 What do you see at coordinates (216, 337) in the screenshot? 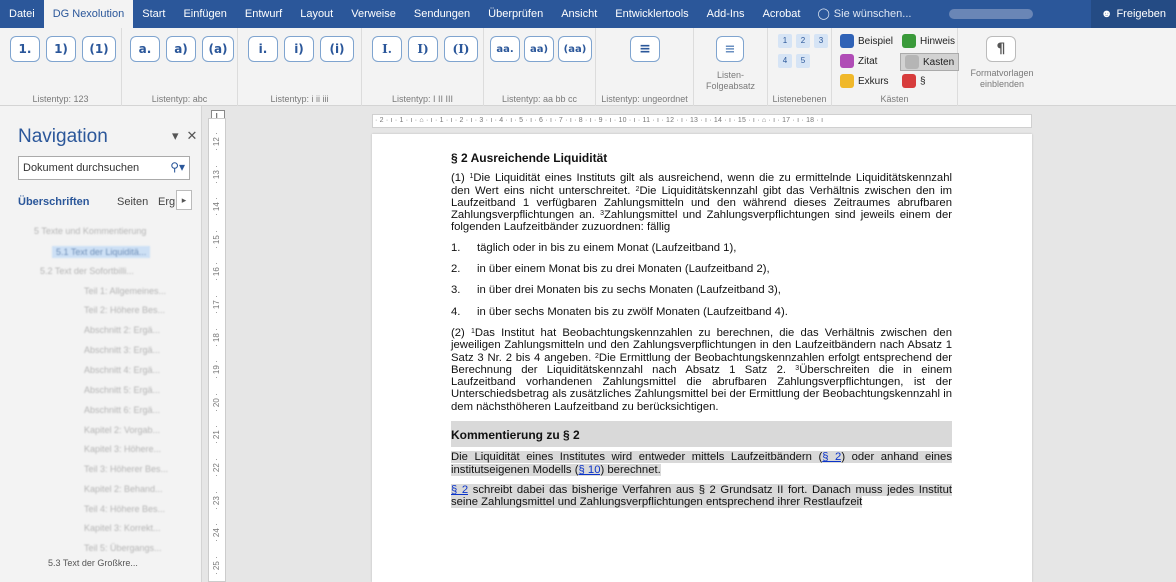
I see `ruler-tick-label: · 18 ·` at bounding box center [216, 337].